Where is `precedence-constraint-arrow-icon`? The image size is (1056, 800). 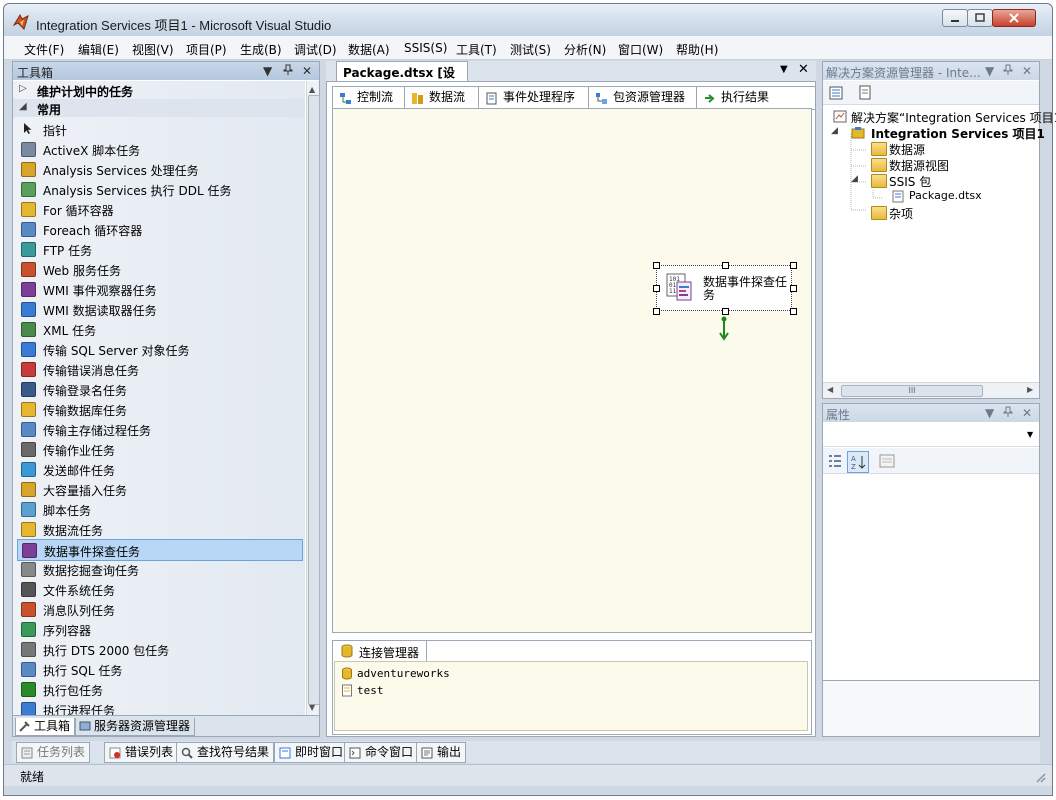 precedence-constraint-arrow-icon is located at coordinates (724, 328).